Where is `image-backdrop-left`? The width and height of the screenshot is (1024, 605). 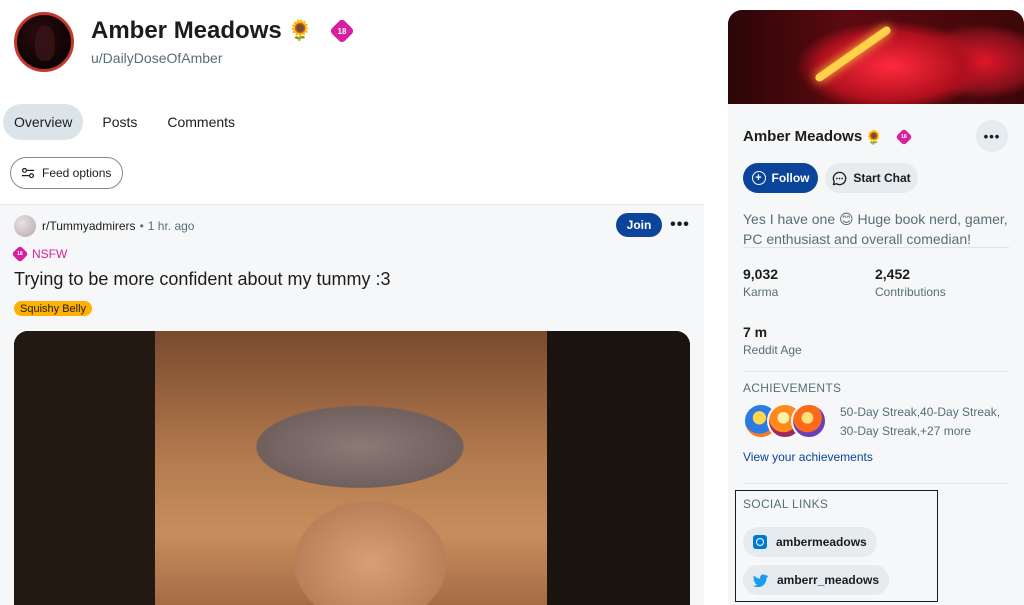 image-backdrop-left is located at coordinates (84, 468).